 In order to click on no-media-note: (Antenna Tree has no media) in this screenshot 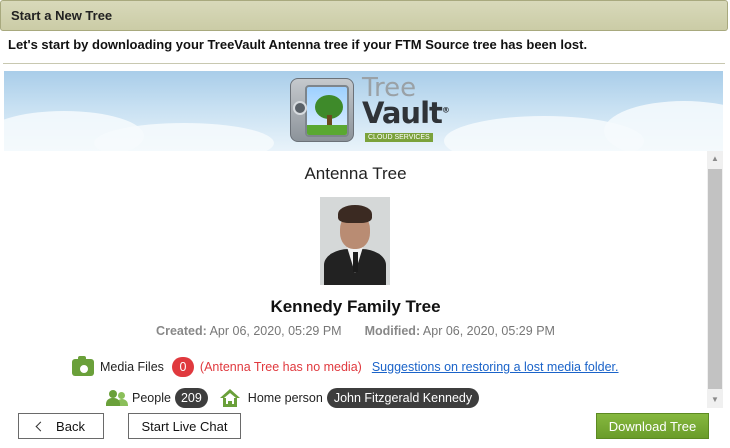, I will do `click(280, 367)`.